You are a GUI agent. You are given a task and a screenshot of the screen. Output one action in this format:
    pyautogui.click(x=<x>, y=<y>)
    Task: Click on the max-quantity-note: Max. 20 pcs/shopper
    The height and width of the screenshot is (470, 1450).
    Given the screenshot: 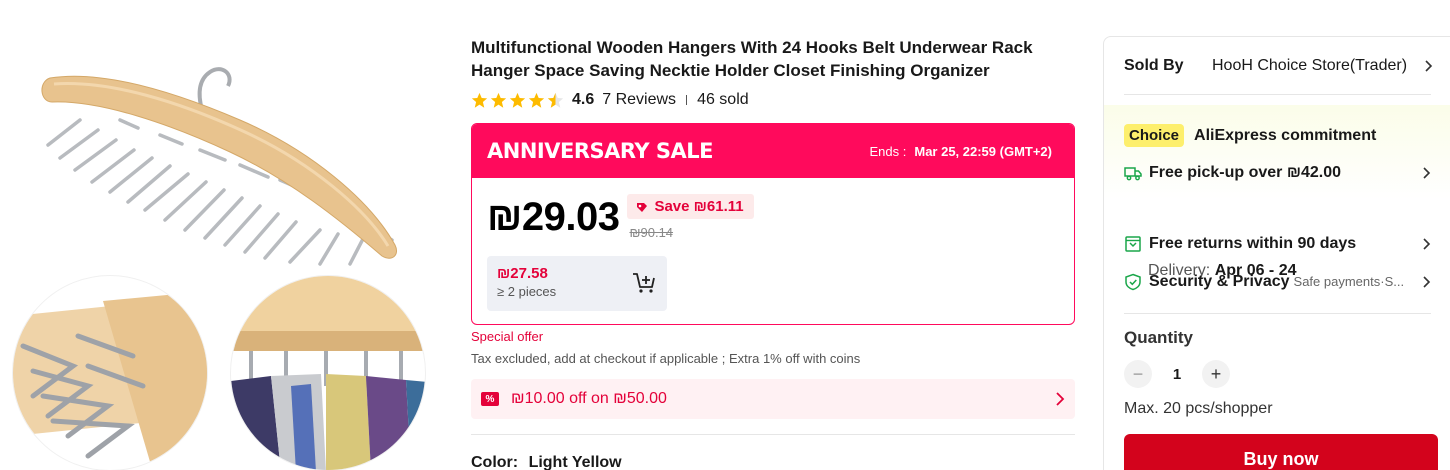 What is the action you would take?
    pyautogui.click(x=1198, y=408)
    